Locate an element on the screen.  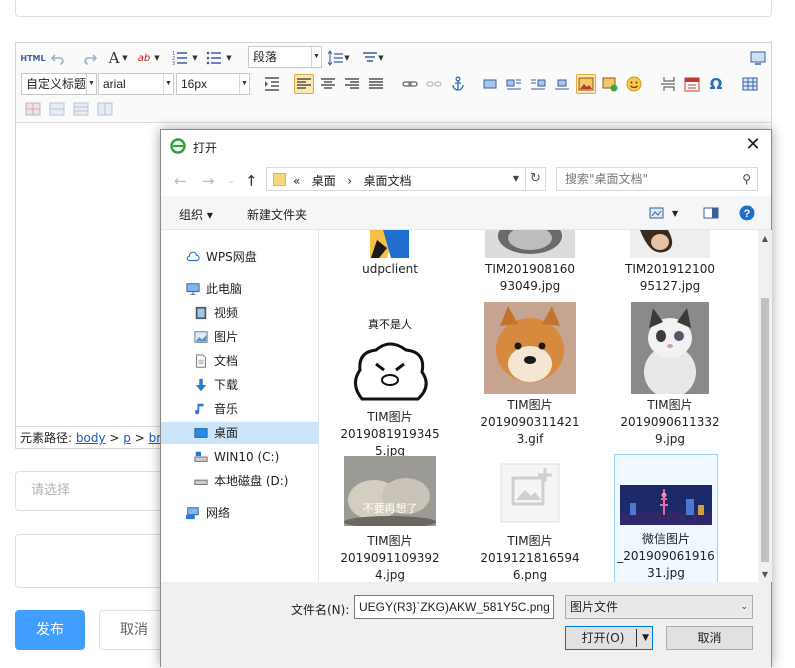
file-item-selected: 微信图片 _201909061916 31.jpg is located at coordinates (666, 518).